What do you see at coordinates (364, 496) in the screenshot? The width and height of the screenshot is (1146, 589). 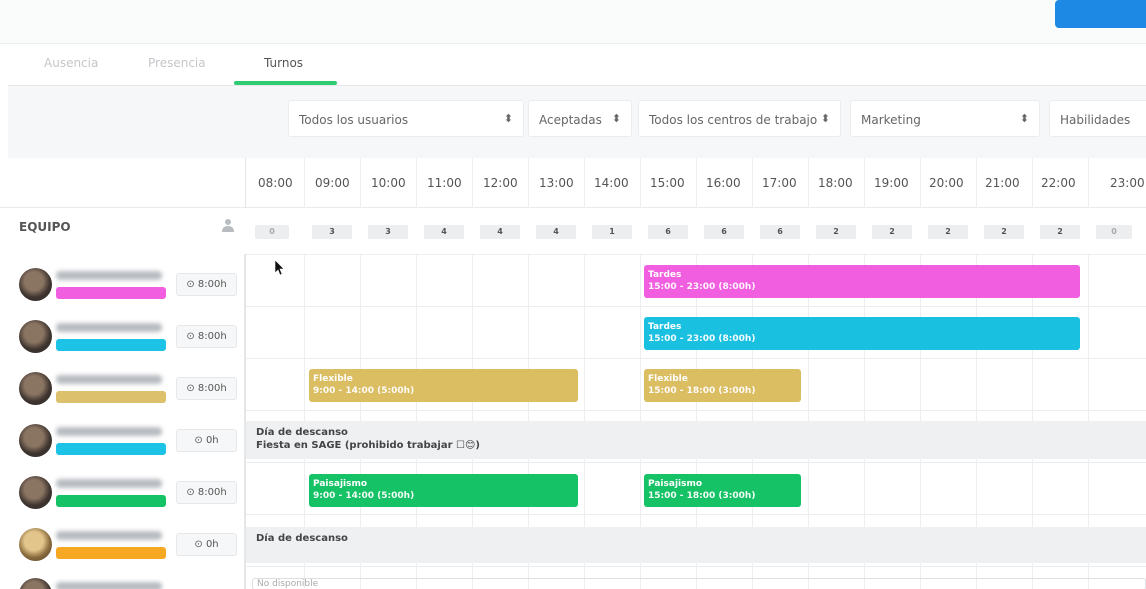 I see `shift-time: 9:00 - 14:00 (5:00h)` at bounding box center [364, 496].